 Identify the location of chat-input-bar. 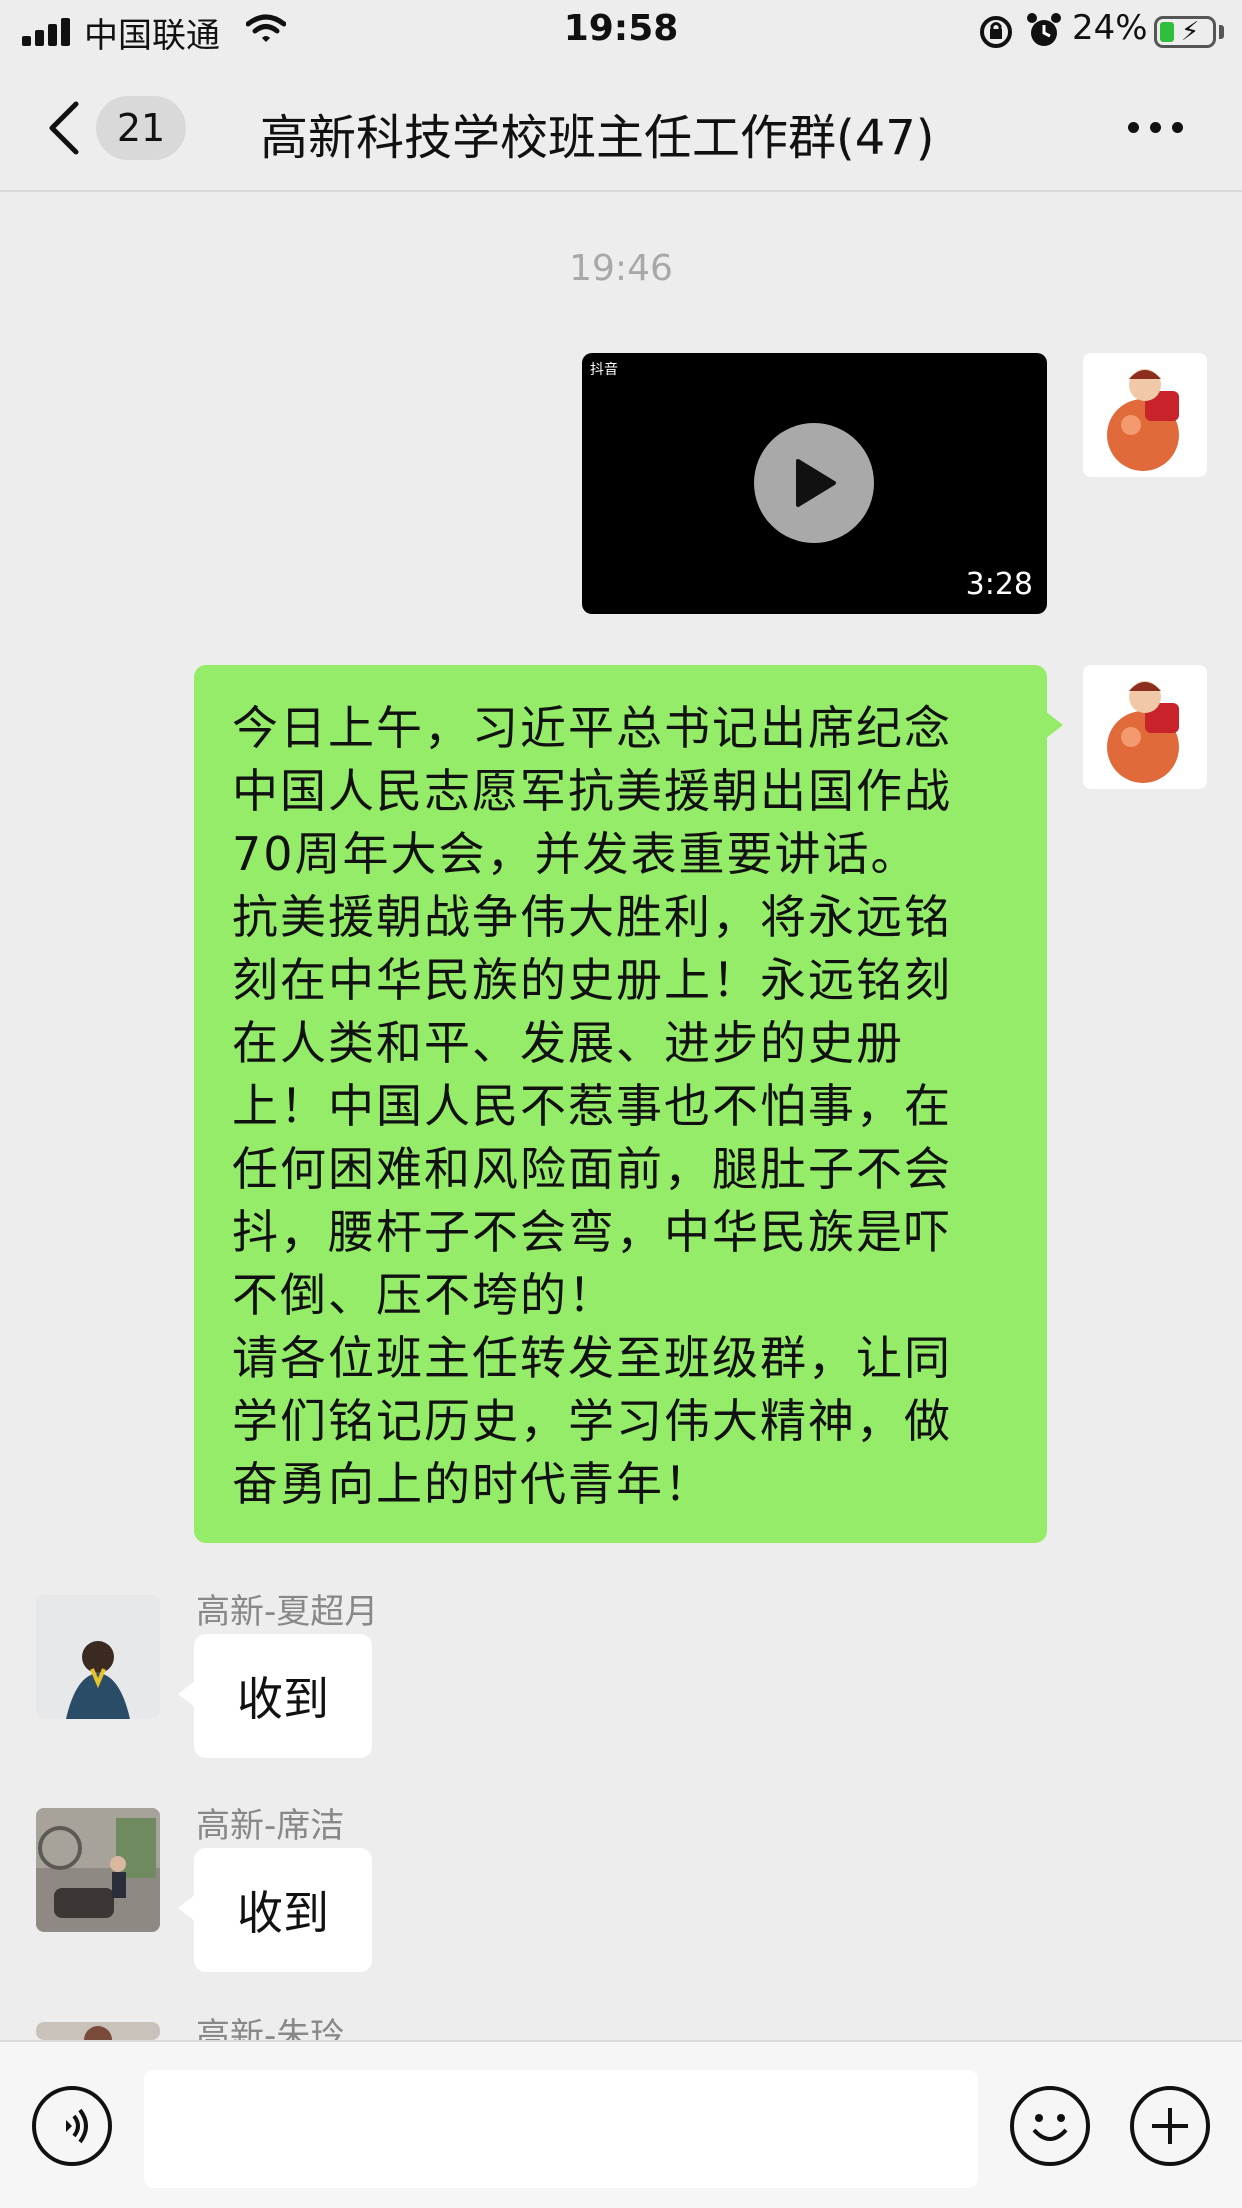
(621, 2124).